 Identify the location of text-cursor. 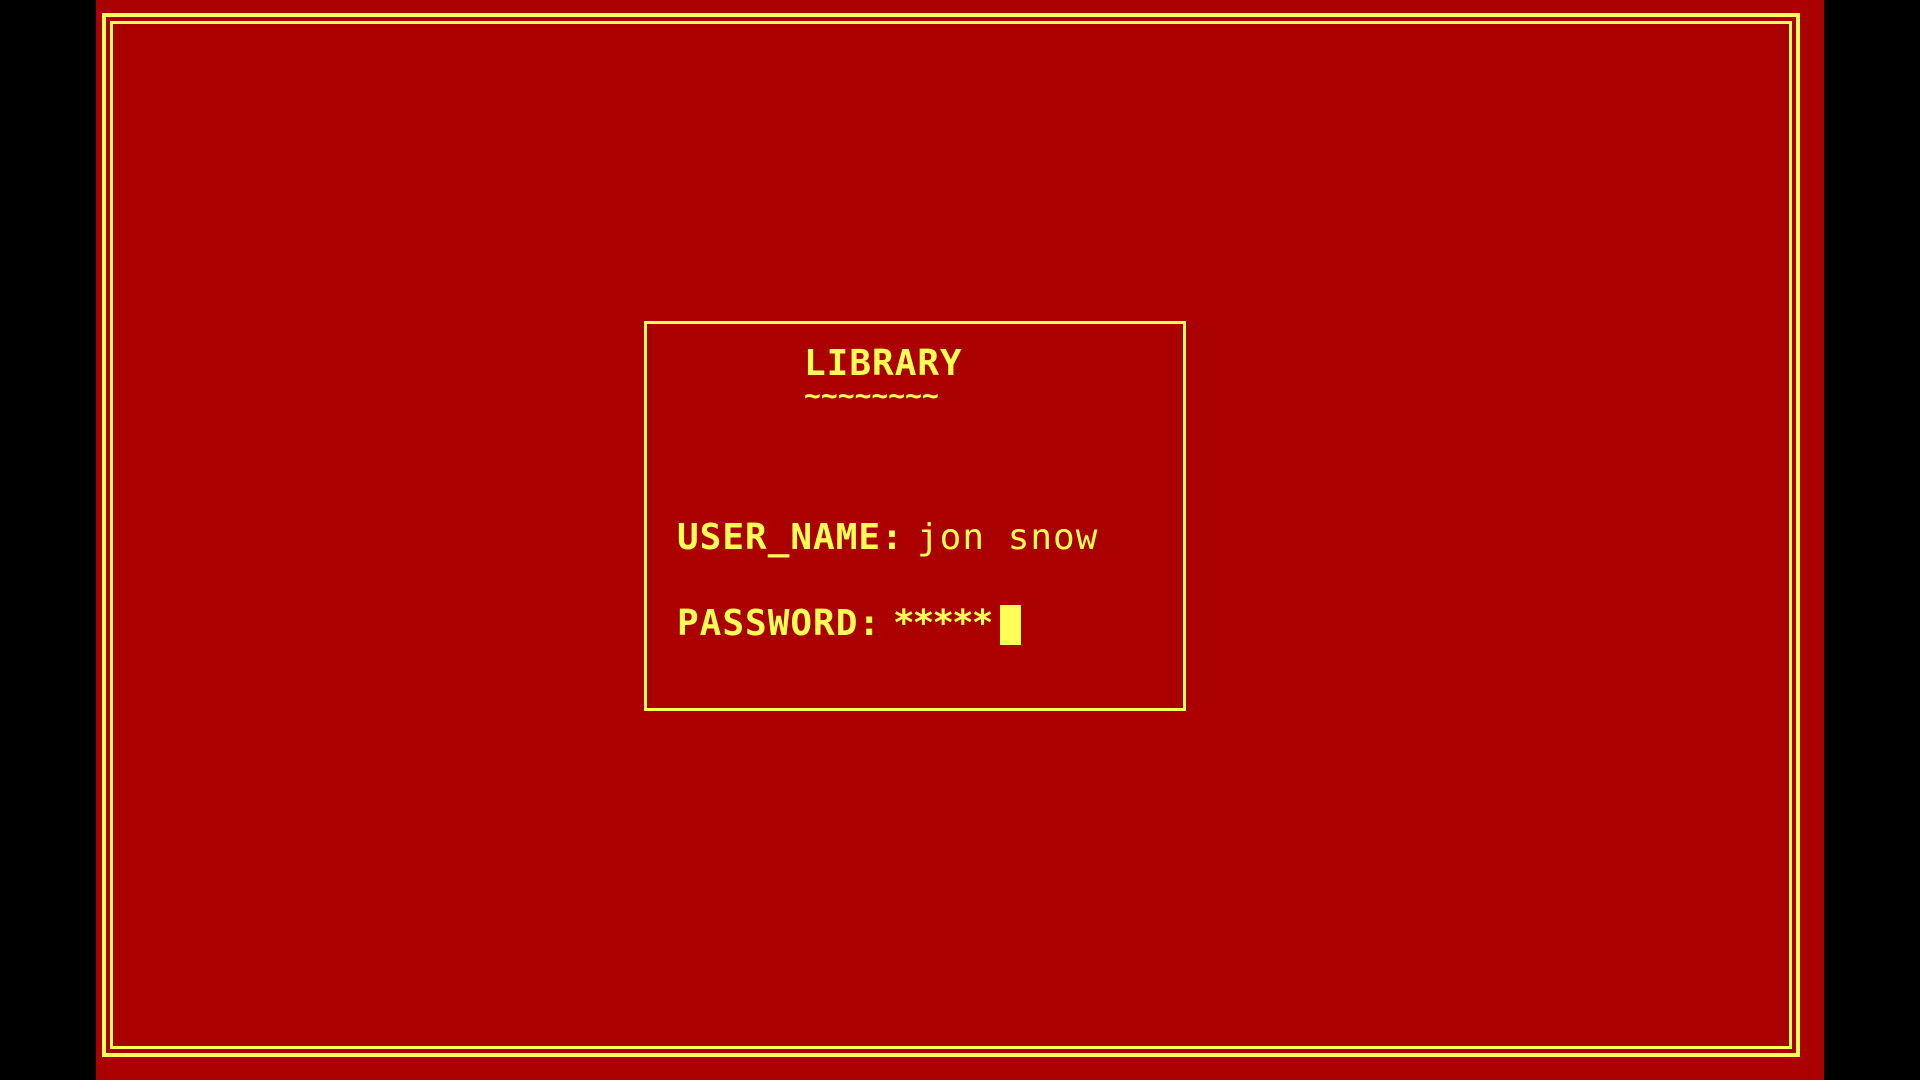
(1010, 625).